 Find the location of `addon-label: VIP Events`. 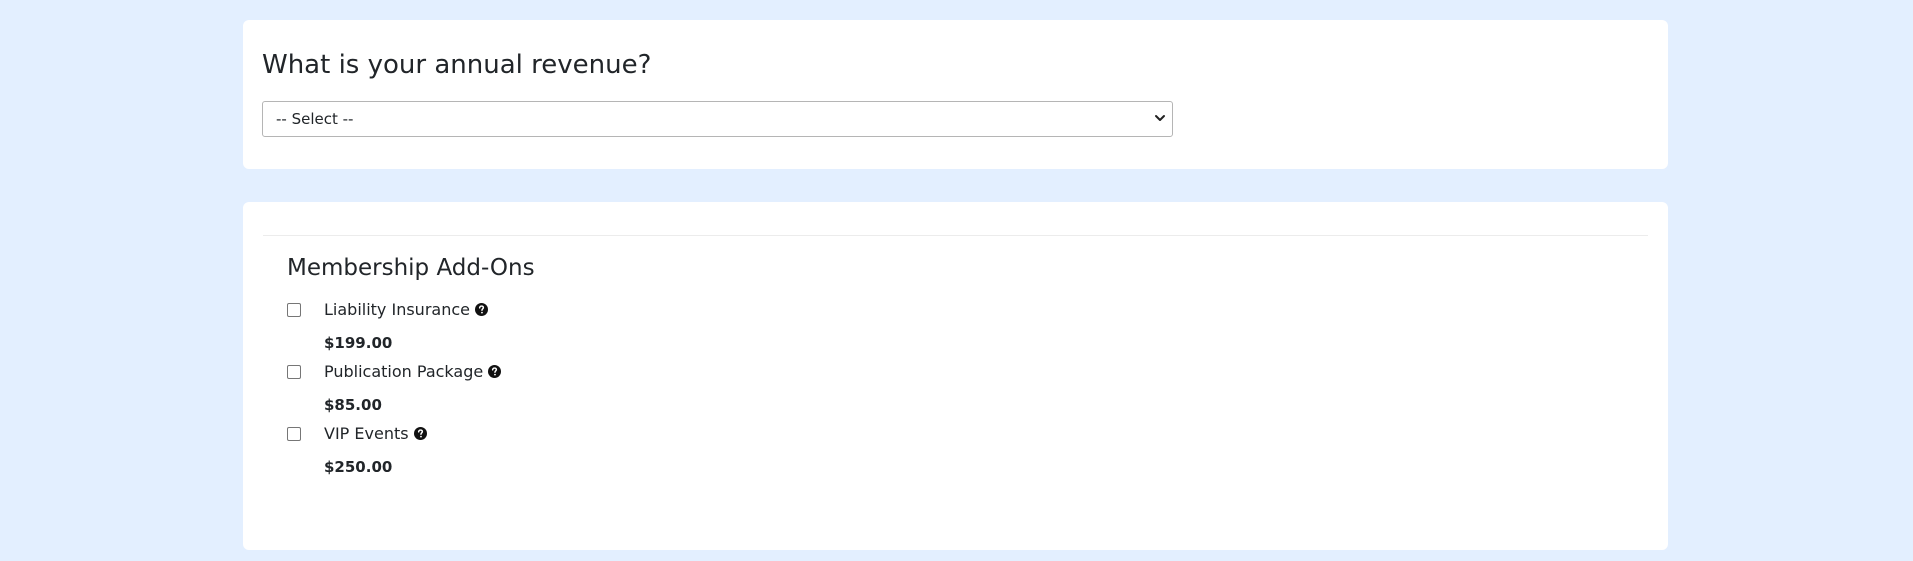

addon-label: VIP Events is located at coordinates (375, 433).